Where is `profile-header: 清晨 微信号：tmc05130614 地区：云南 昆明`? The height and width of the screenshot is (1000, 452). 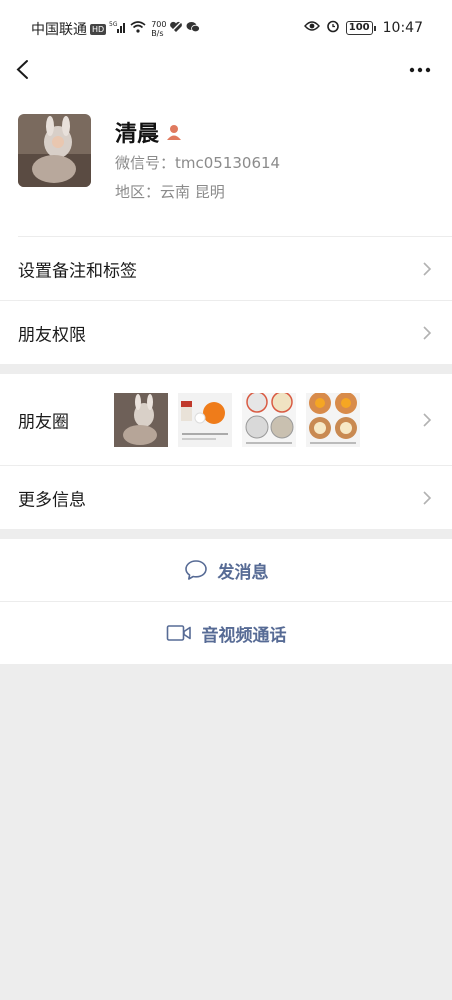 profile-header: 清晨 微信号：tmc05130614 地区：云南 昆明 is located at coordinates (226, 170).